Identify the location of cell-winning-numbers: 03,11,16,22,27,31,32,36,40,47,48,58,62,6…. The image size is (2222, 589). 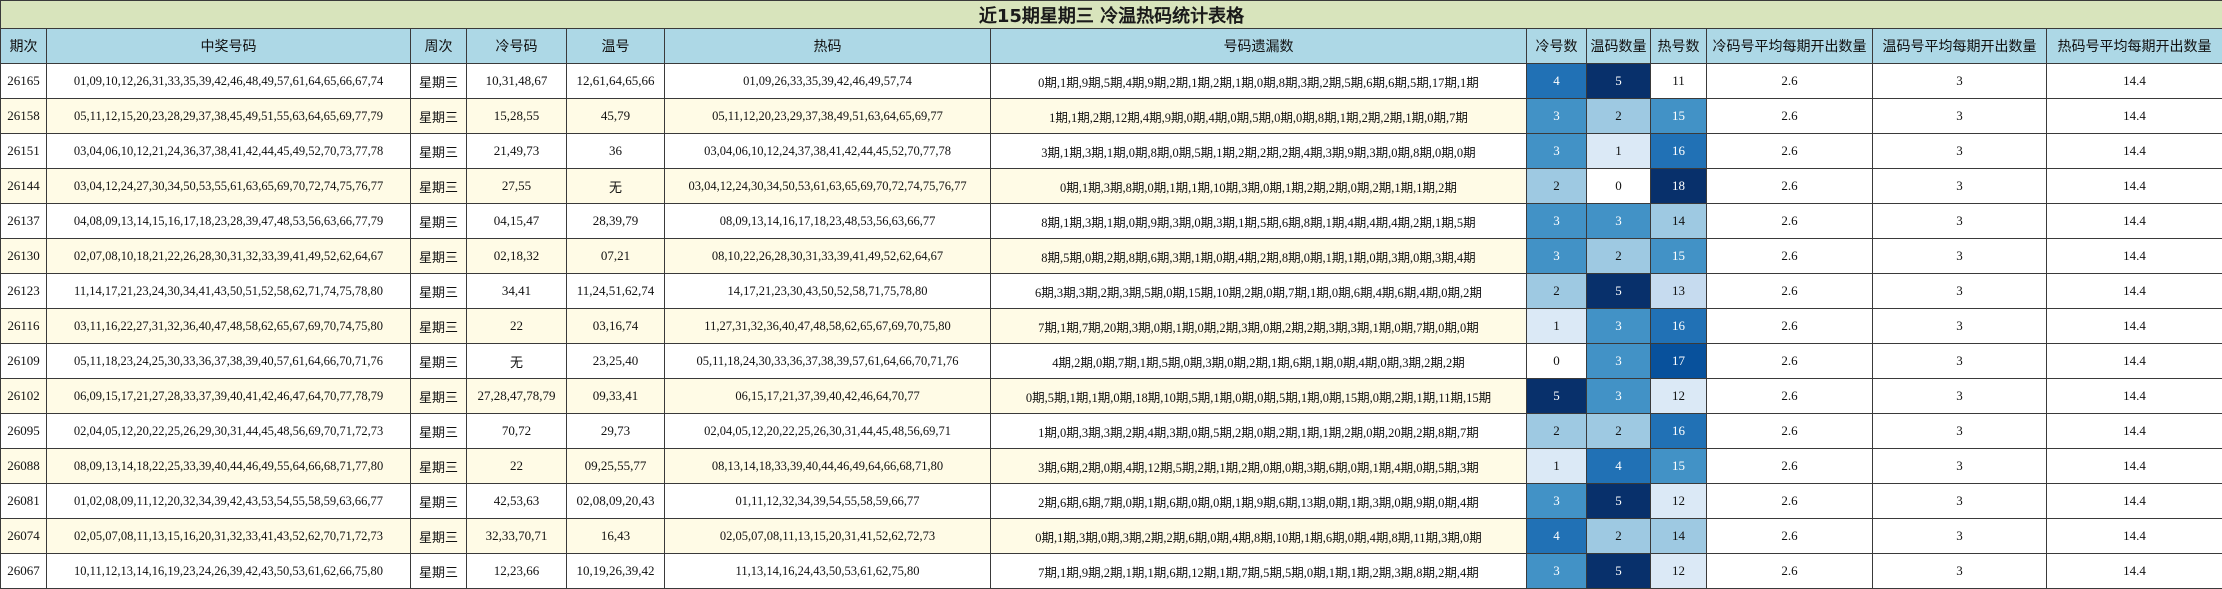
(228, 326).